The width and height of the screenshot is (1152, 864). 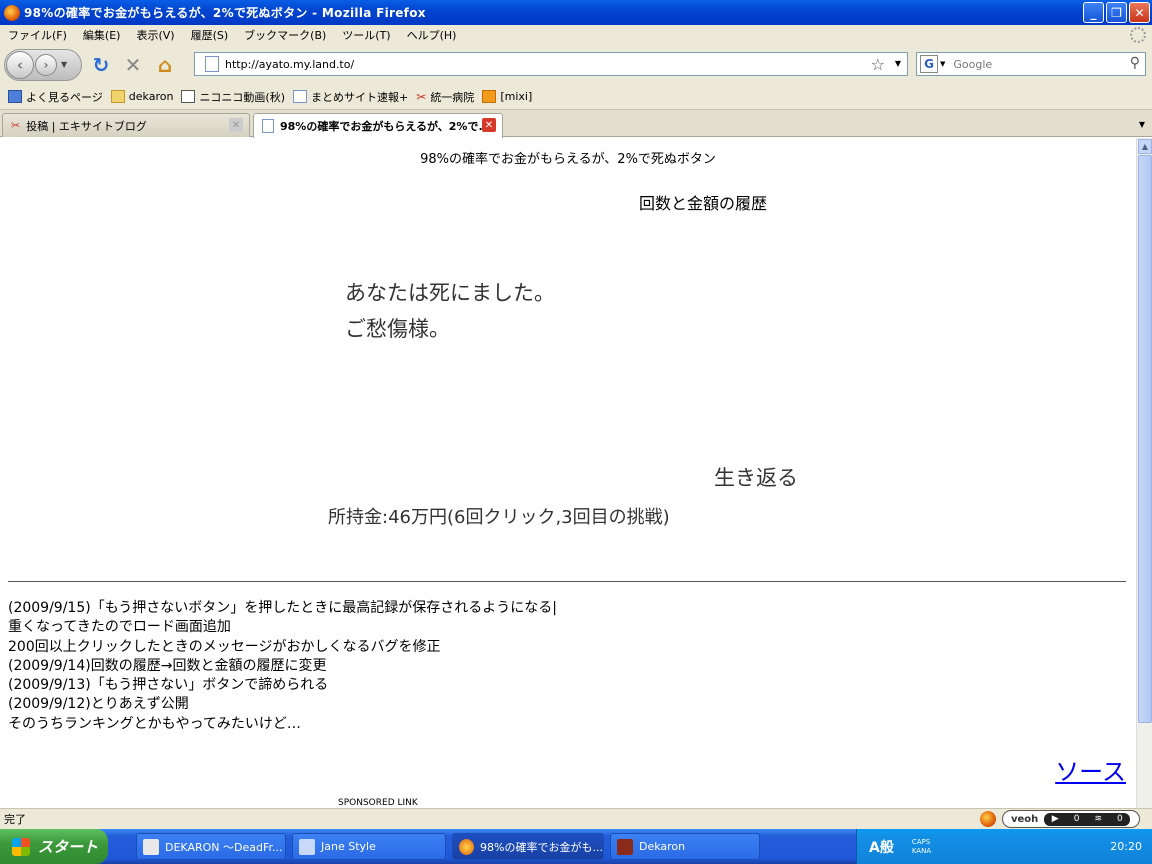 I want to click on tab-current-page: 98%の確率でお金がもらえるが、2%で... ✕, so click(x=378, y=125).